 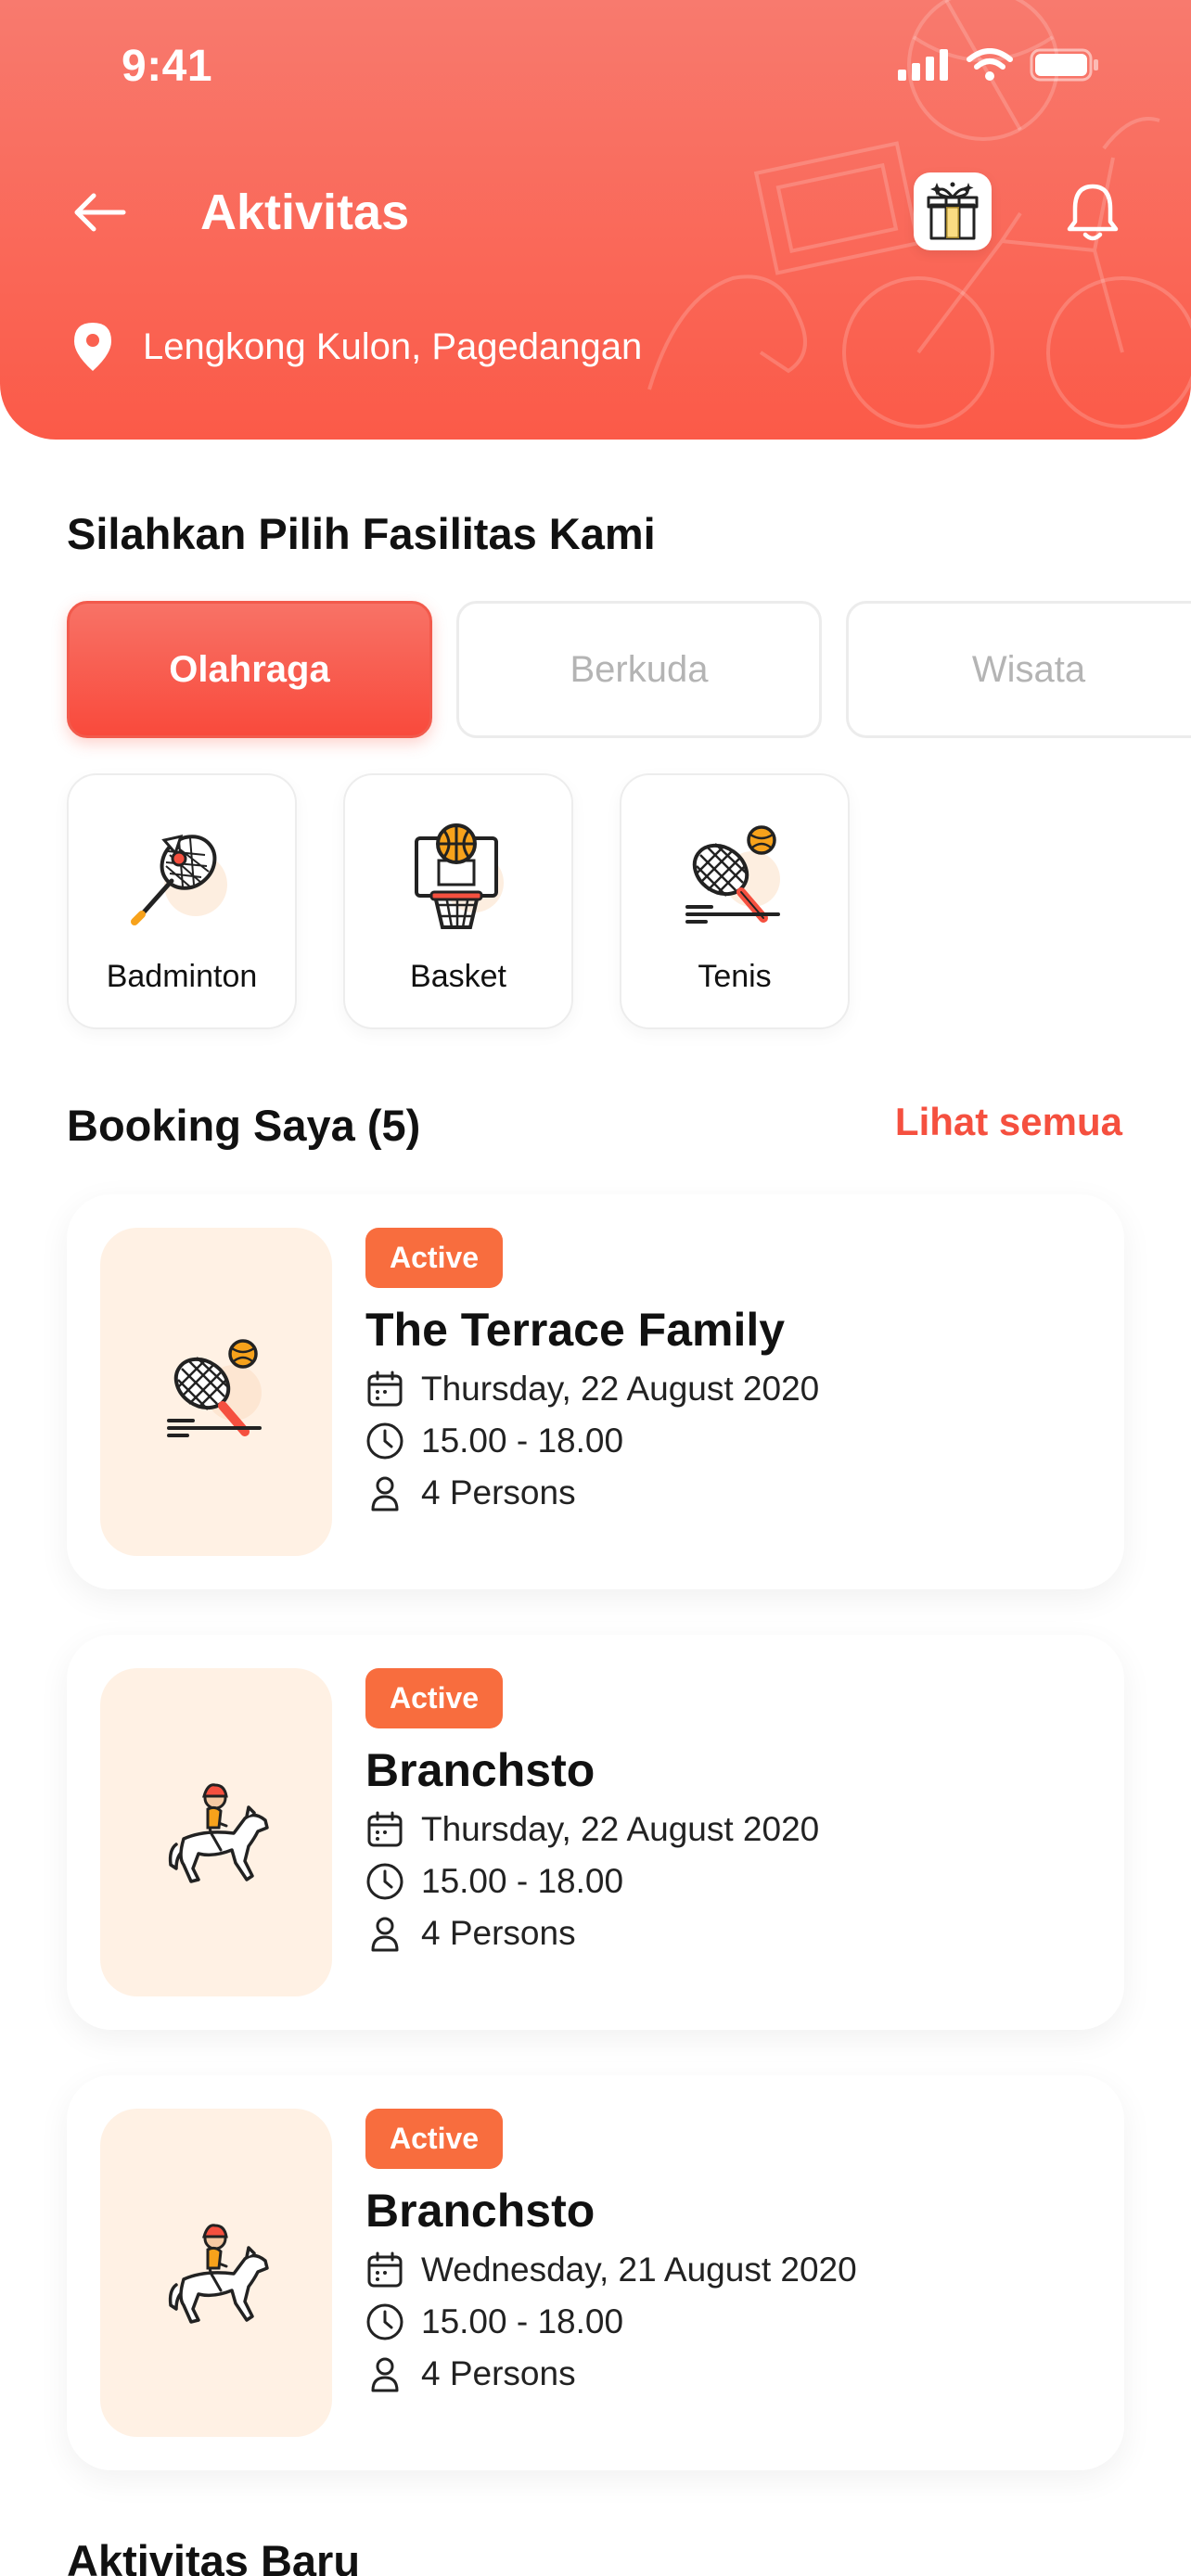 I want to click on new-activities-section-title: Aktivitas Baru, so click(x=214, y=2556).